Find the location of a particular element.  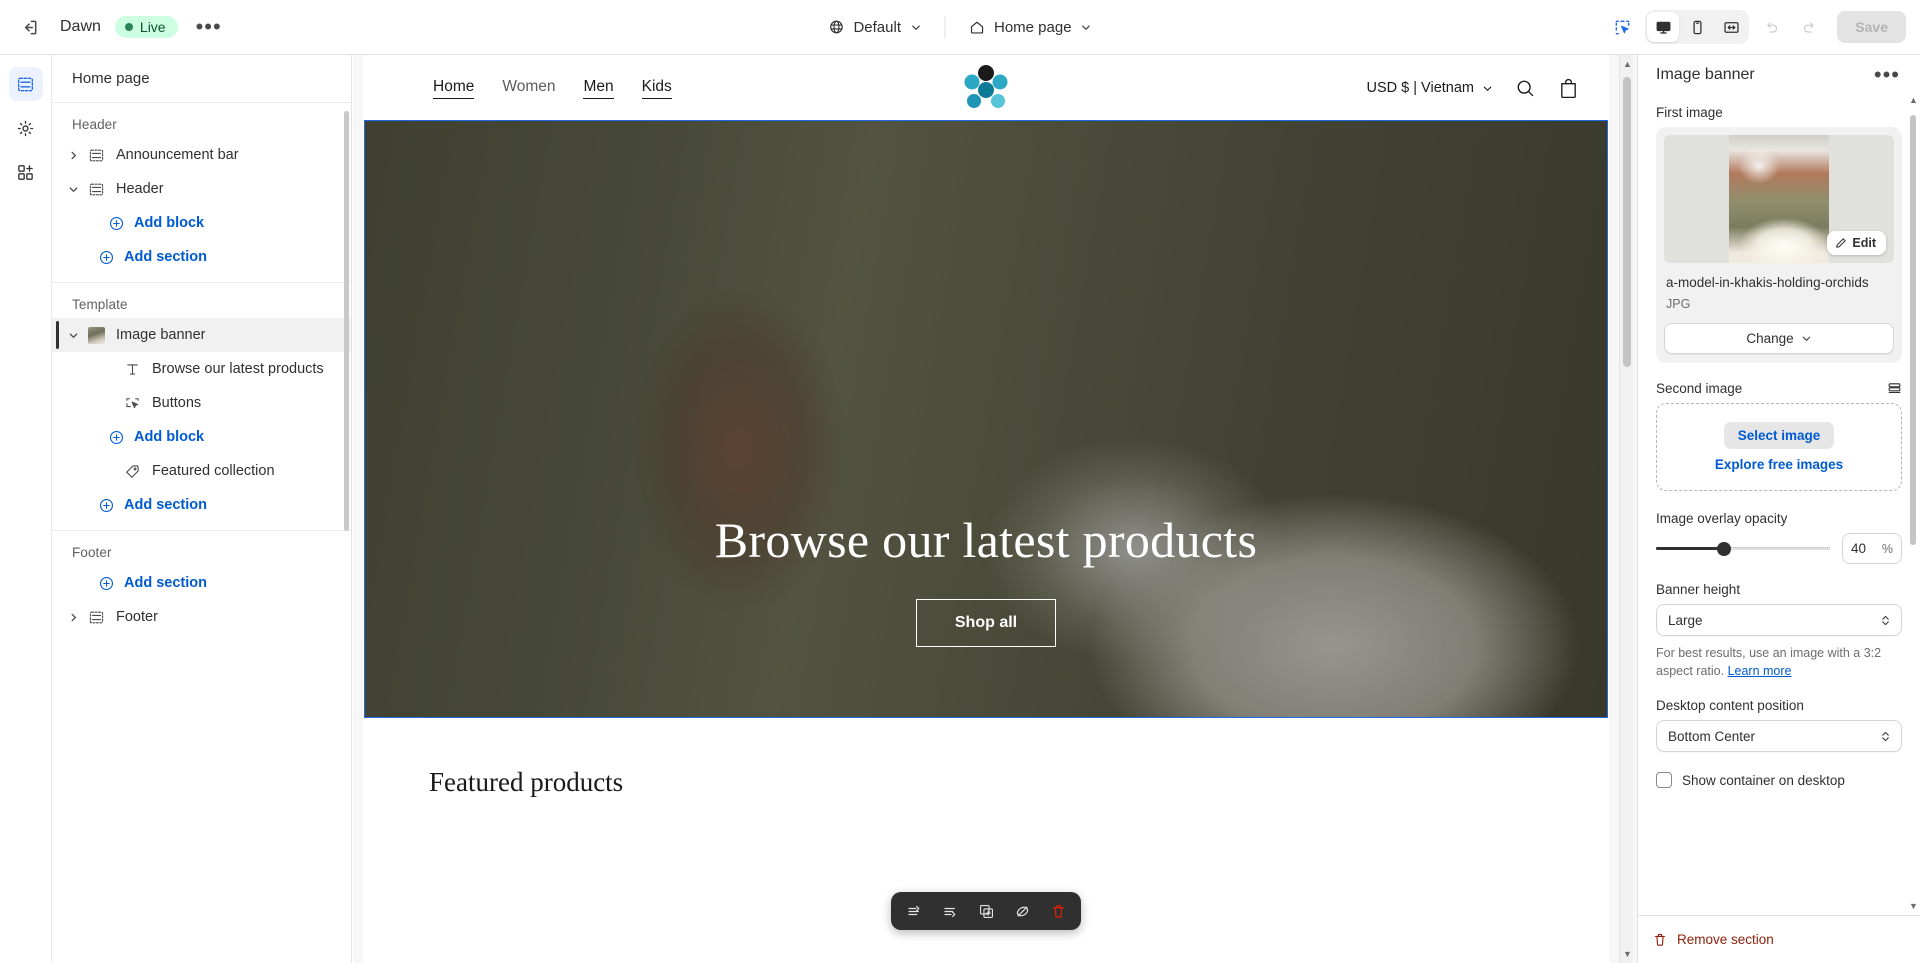

brand-dots-logo is located at coordinates (986, 89).